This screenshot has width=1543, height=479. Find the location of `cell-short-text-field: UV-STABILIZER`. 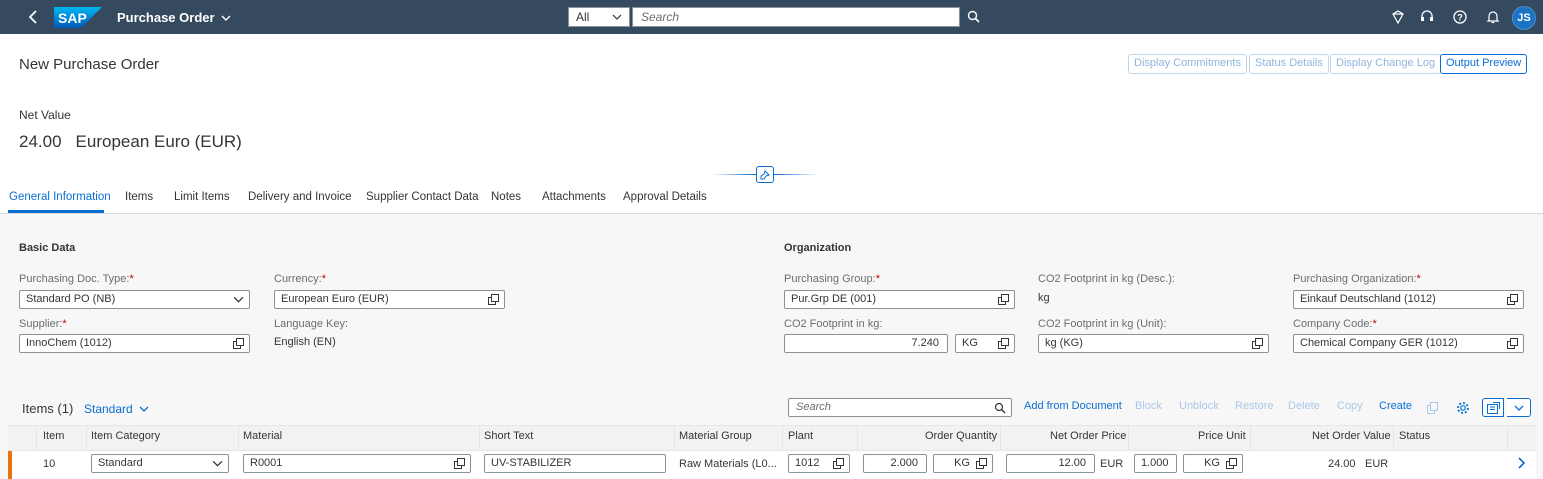

cell-short-text-field: UV-STABILIZER is located at coordinates (575, 463).